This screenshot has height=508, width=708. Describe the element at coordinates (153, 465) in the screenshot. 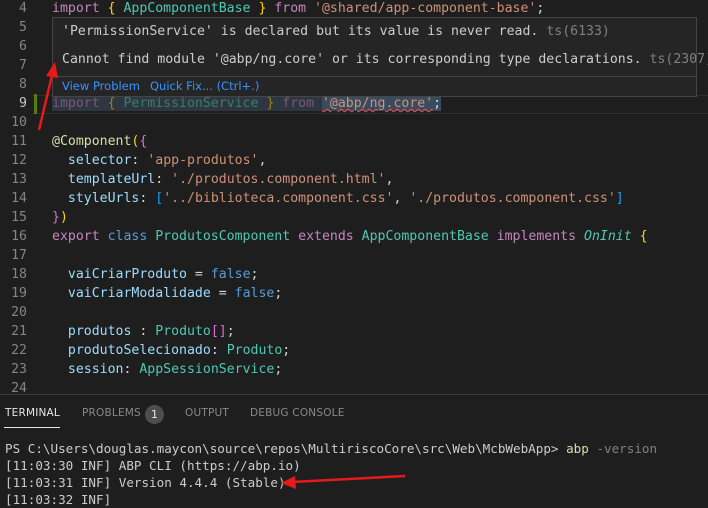

I see `terminal-log-line: [11:03:30 INF] ABP CLI (https://abp.io)` at that location.